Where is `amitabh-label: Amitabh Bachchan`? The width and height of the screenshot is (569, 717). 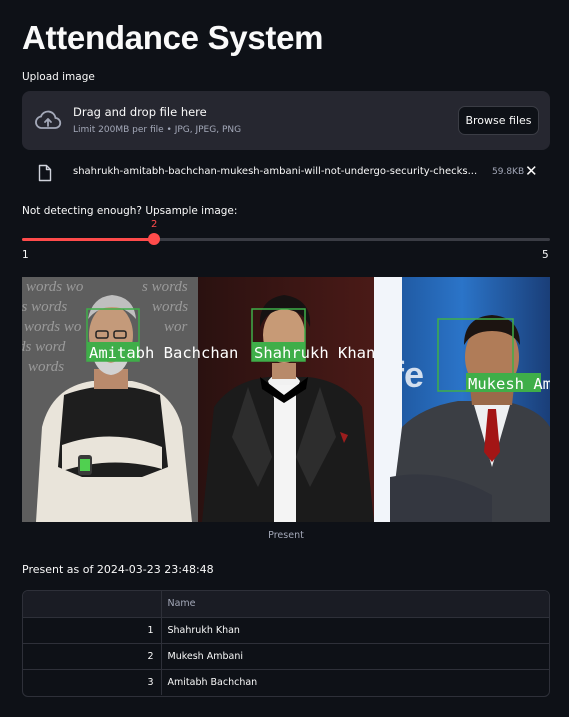
amitabh-label: Amitabh Bachchan is located at coordinates (163, 353).